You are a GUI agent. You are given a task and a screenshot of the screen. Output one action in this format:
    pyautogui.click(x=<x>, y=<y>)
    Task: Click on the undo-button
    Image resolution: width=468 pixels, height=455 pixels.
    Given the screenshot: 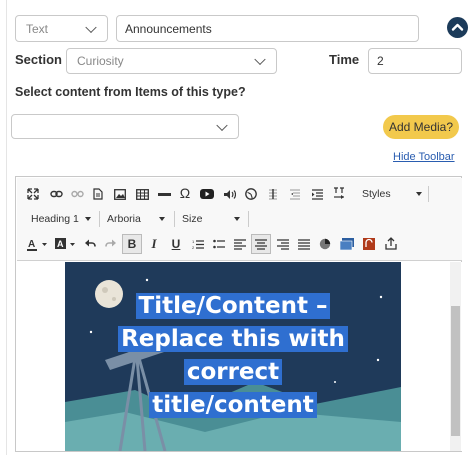 What is the action you would take?
    pyautogui.click(x=90, y=244)
    